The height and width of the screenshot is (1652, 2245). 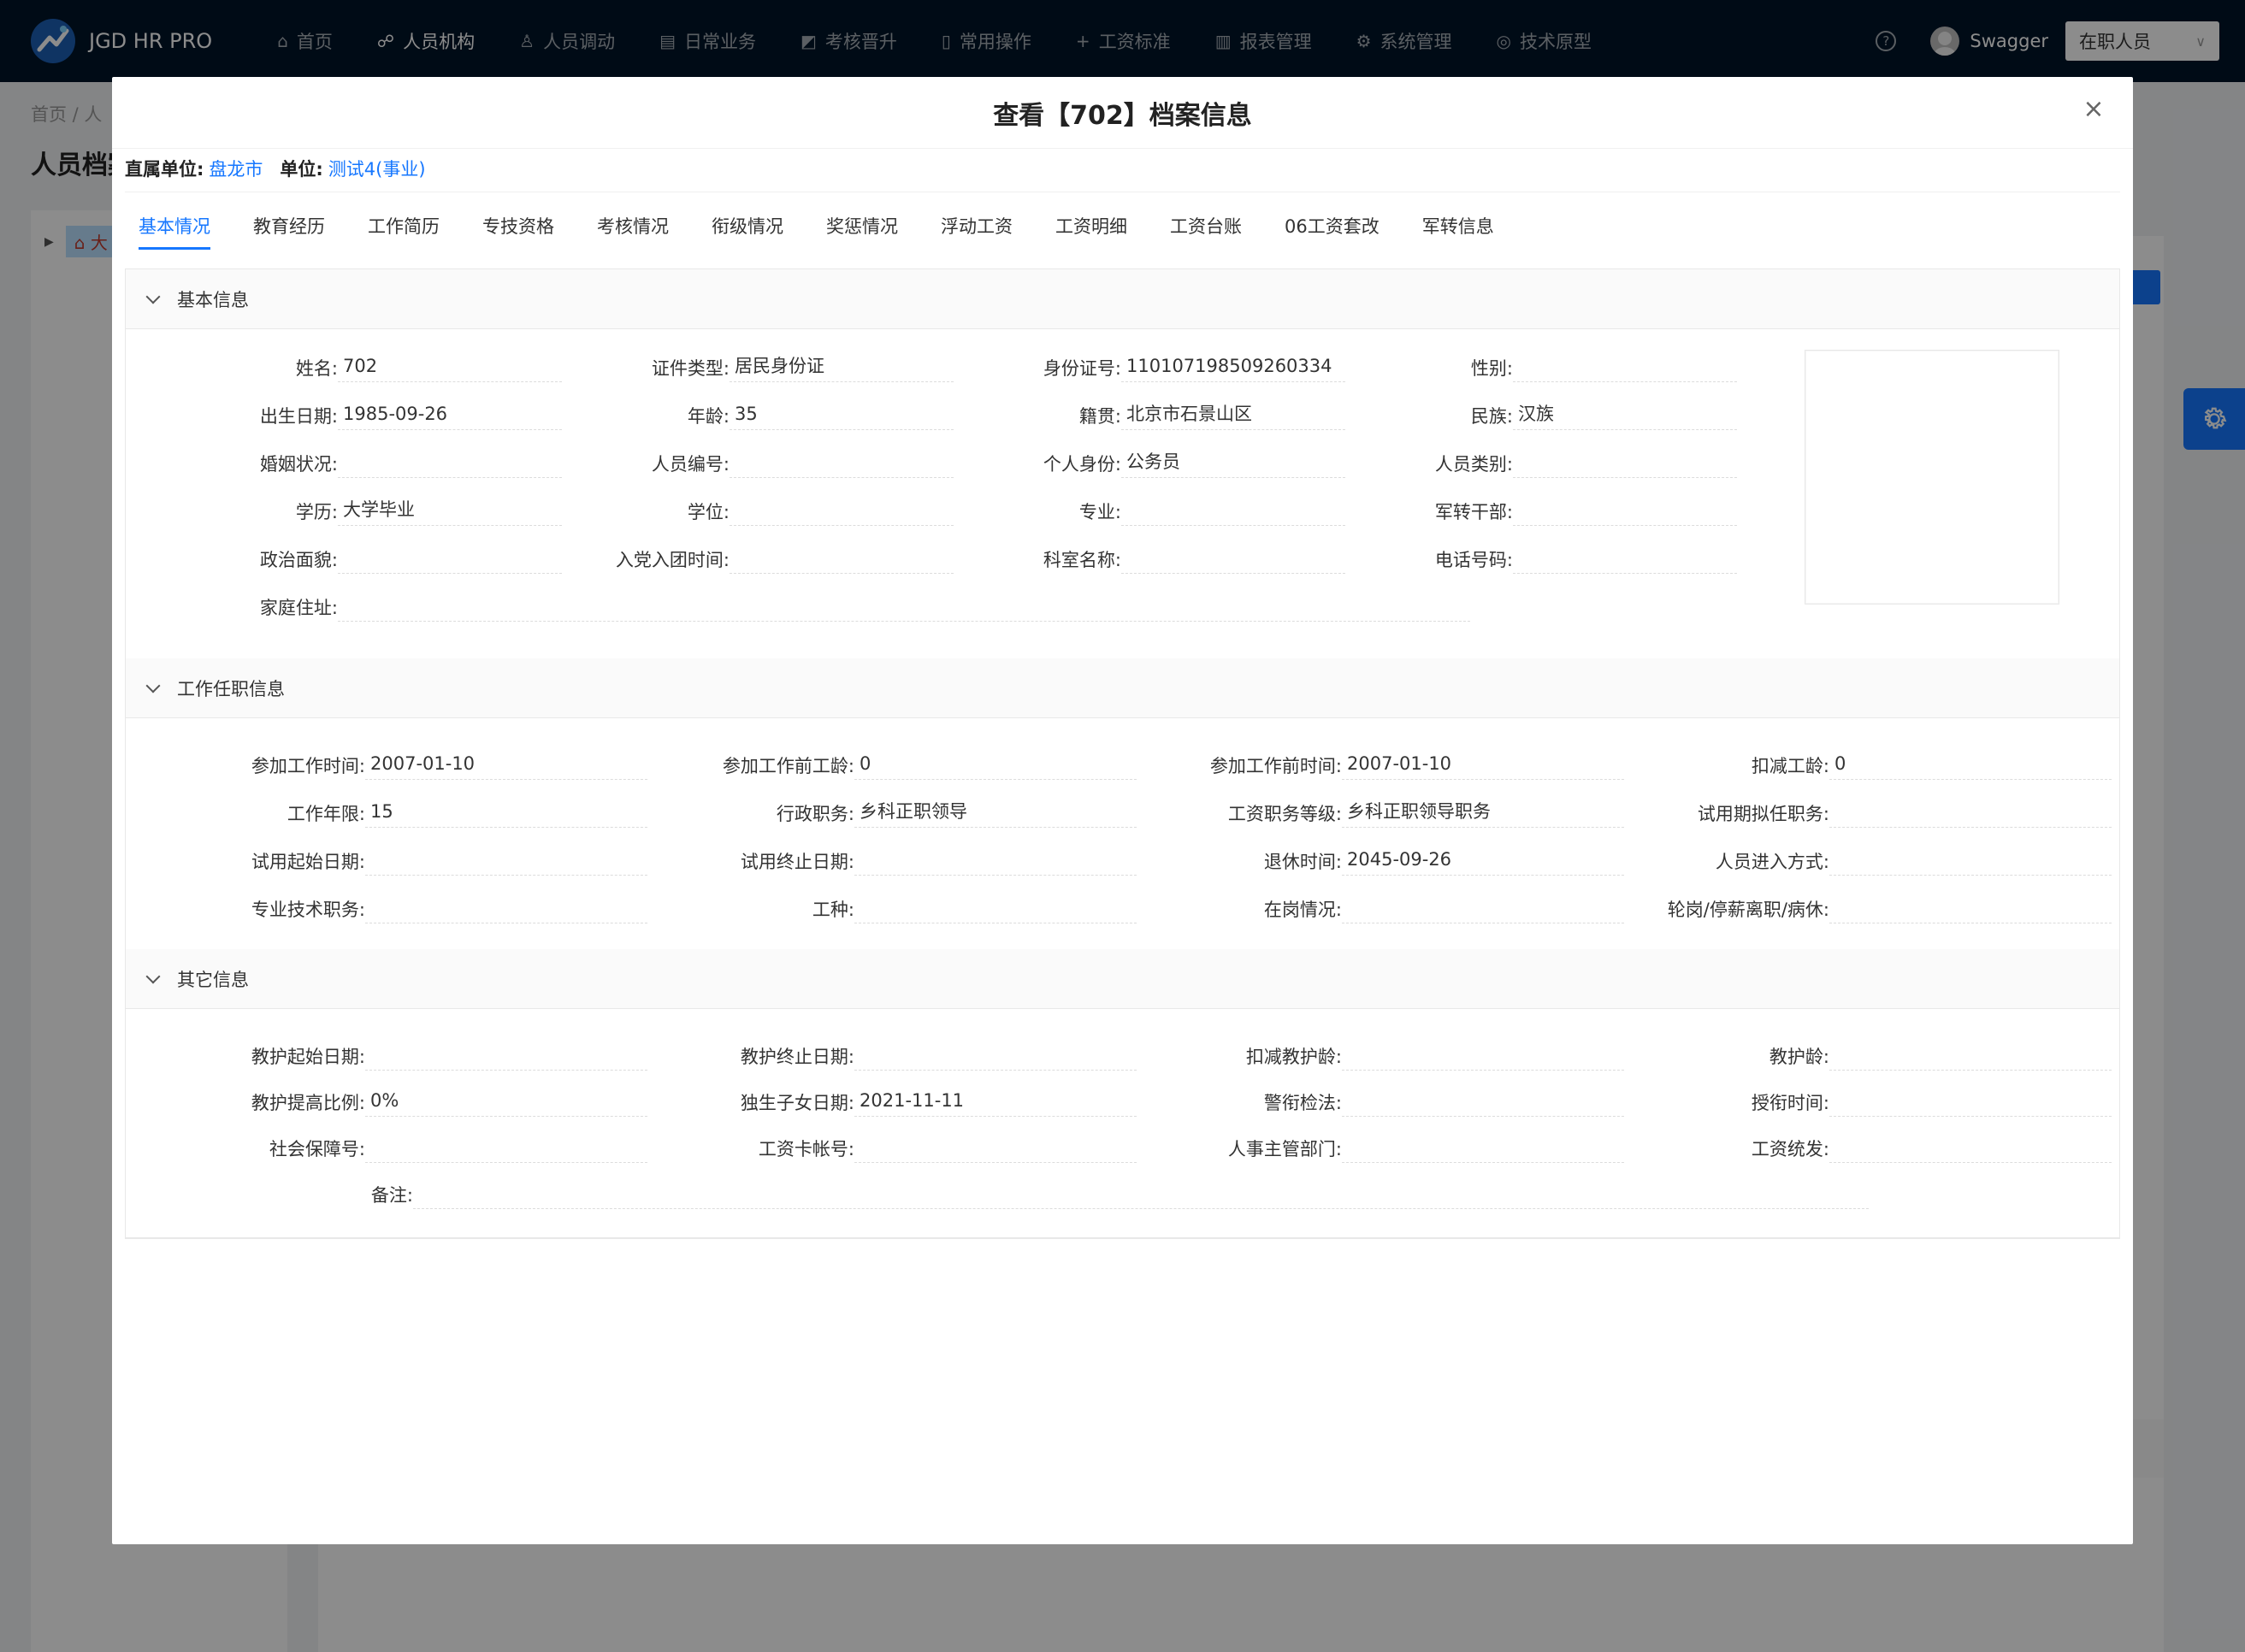 I want to click on field-value: 0, so click(x=996, y=765).